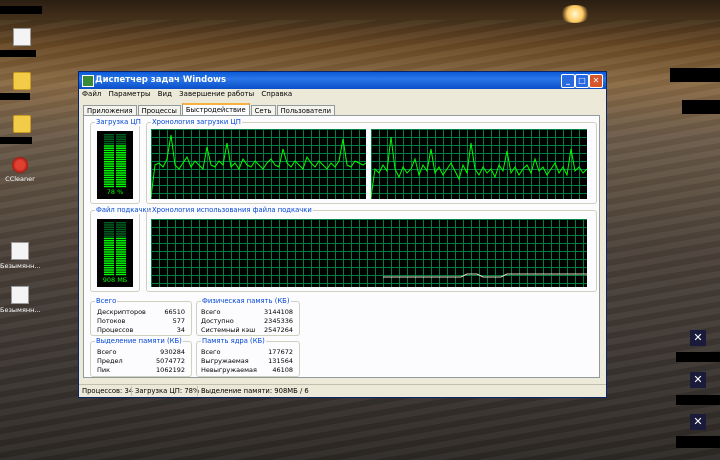  What do you see at coordinates (247, 312) in the screenshot?
I see `physical-memory-row: Всего 3144108` at bounding box center [247, 312].